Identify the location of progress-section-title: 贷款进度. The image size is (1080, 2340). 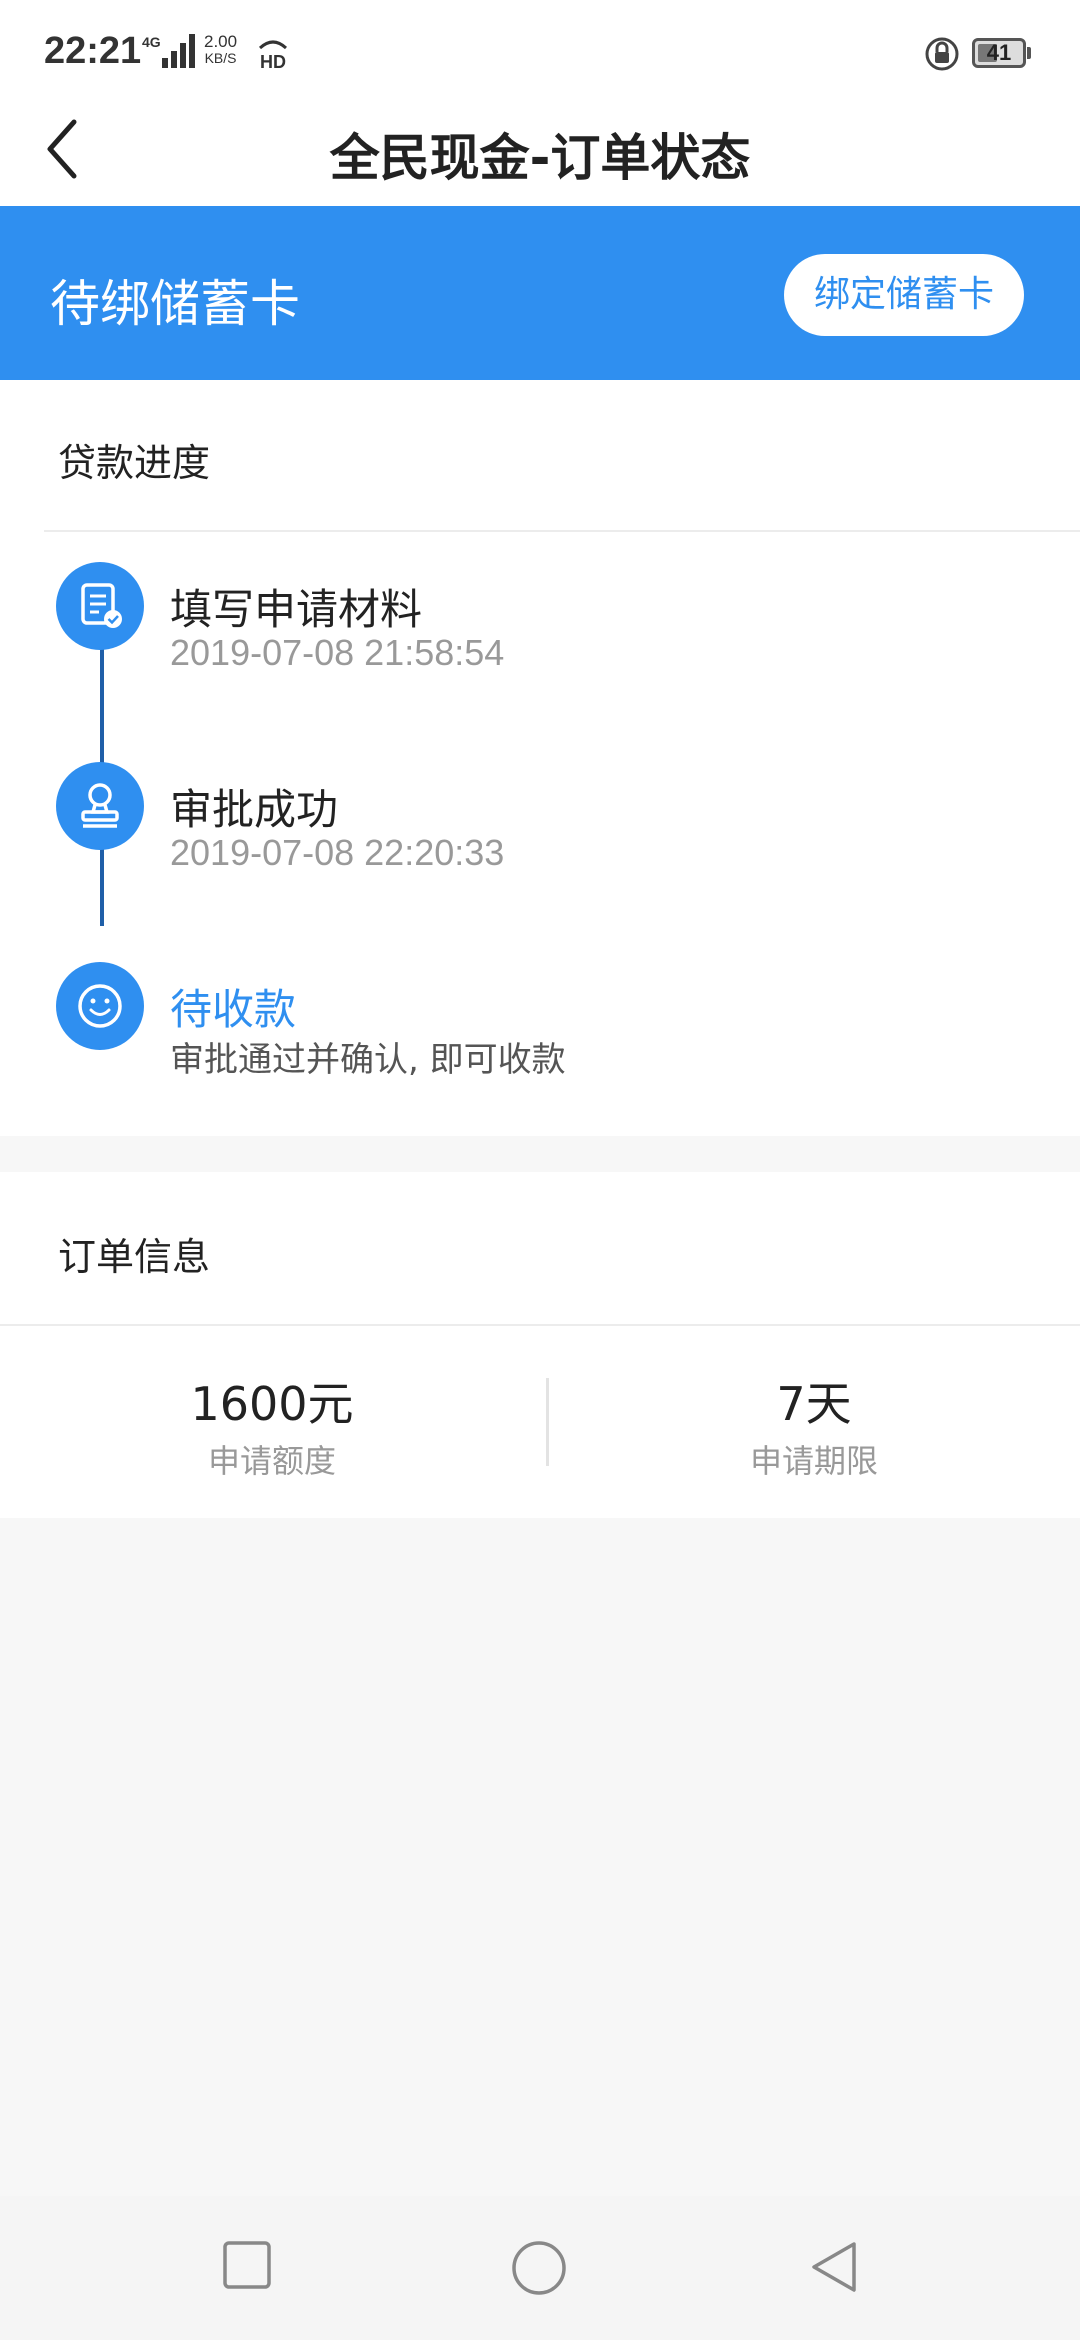
(134, 463).